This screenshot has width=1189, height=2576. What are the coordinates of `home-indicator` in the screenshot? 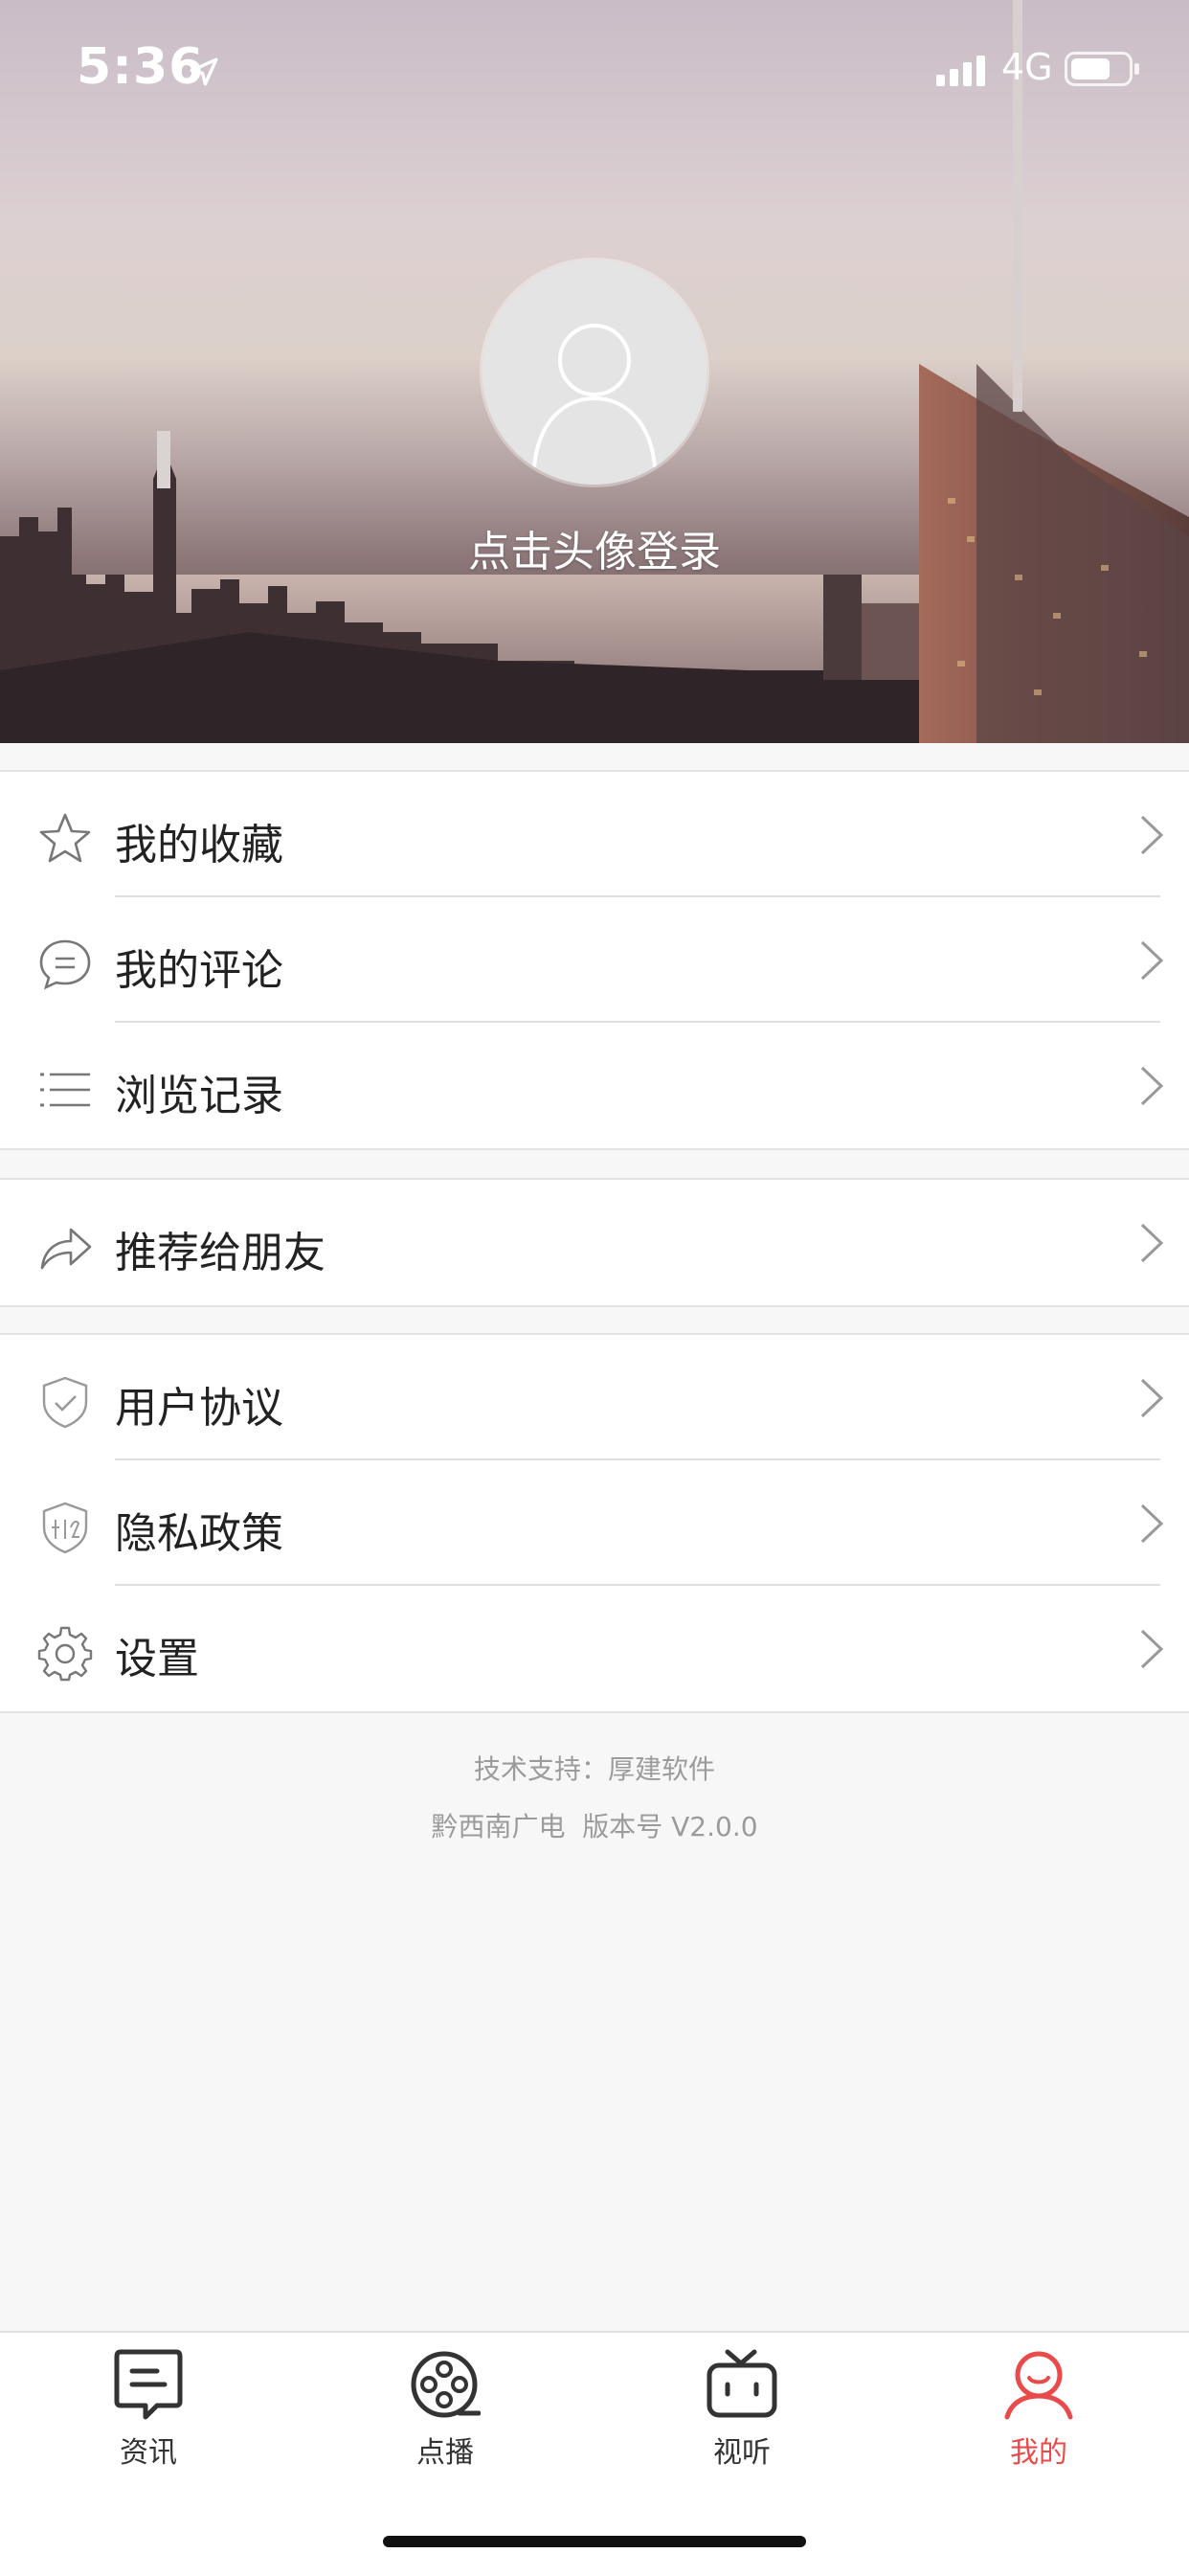 It's located at (594, 2541).